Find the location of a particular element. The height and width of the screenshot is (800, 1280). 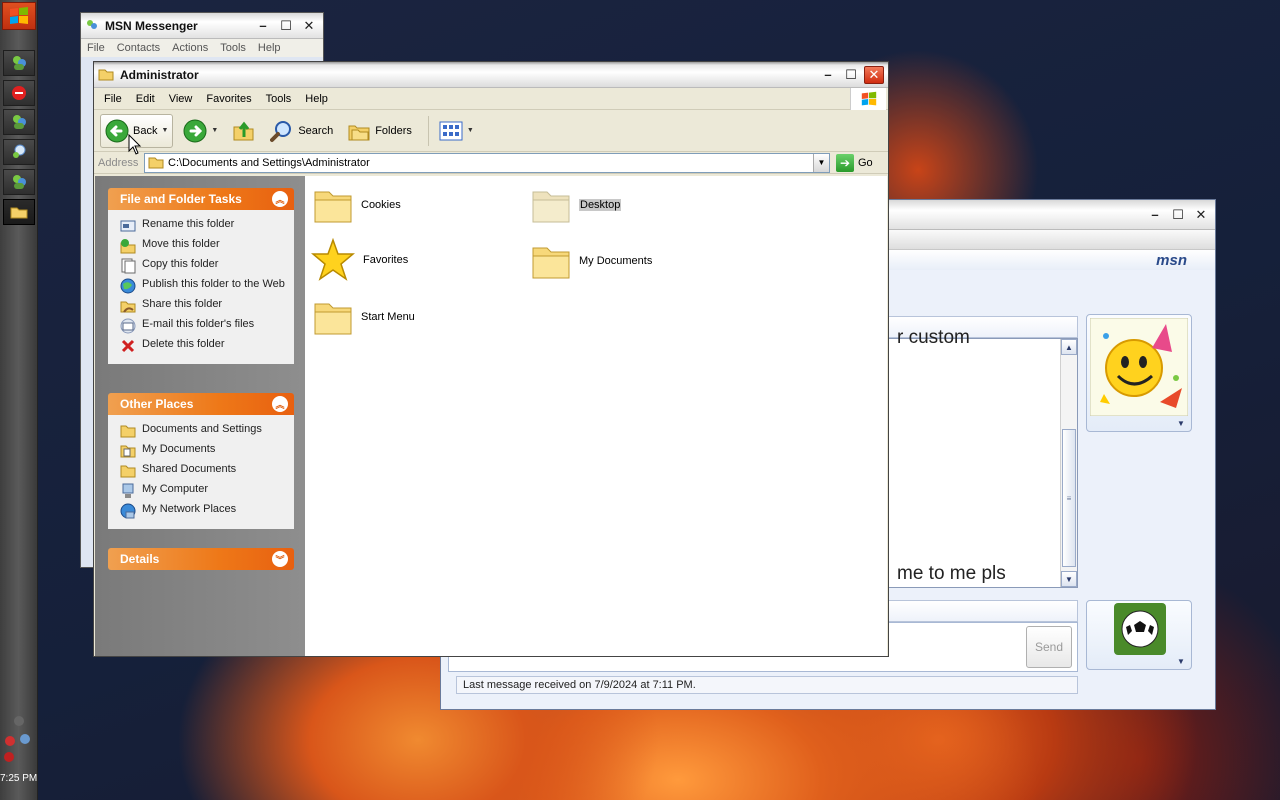

msn-title: MSN Messenger is located at coordinates (151, 25).